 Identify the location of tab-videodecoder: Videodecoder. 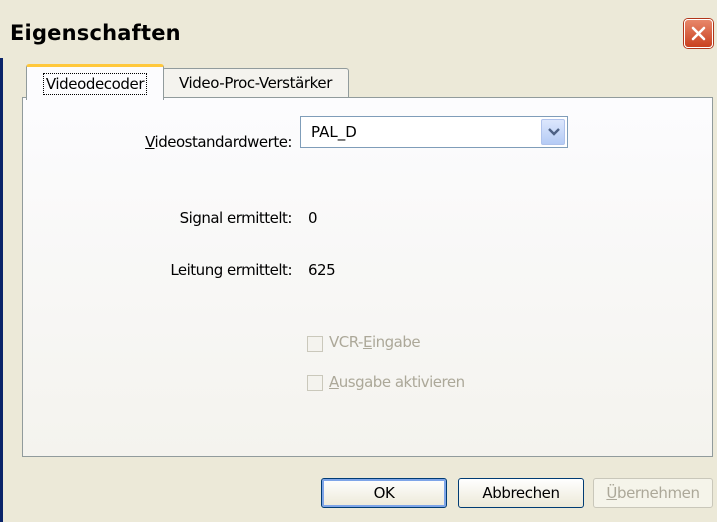
(95, 82).